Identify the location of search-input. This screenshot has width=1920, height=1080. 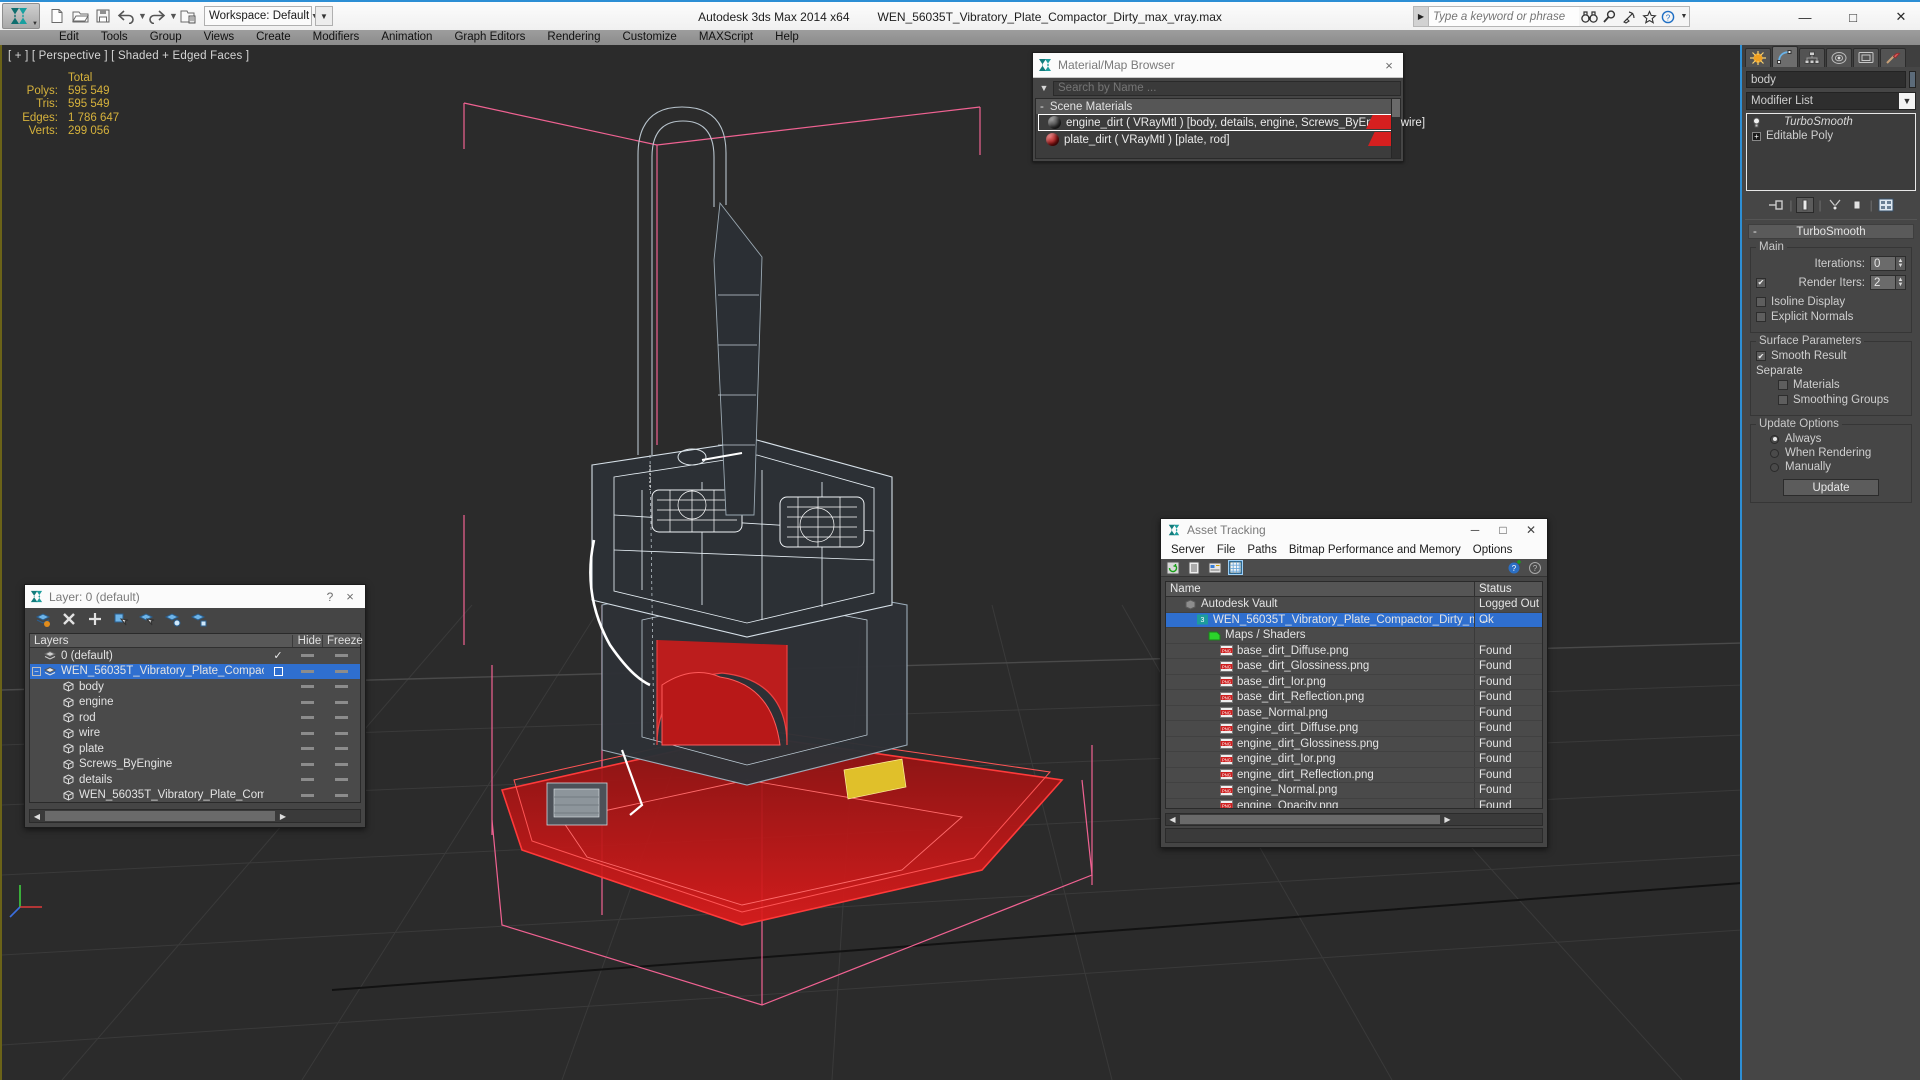
(1504, 16).